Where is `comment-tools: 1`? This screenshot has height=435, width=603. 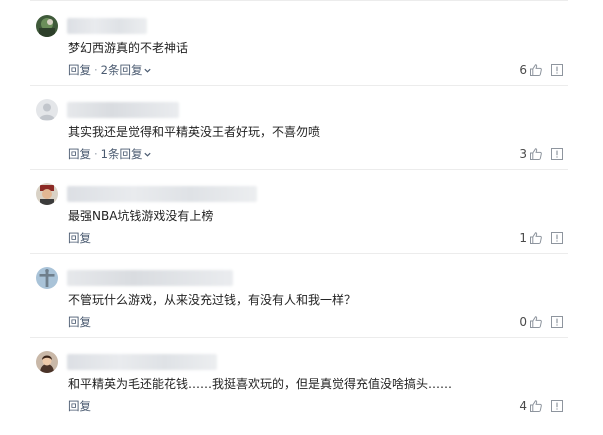 comment-tools: 1 is located at coordinates (541, 238).